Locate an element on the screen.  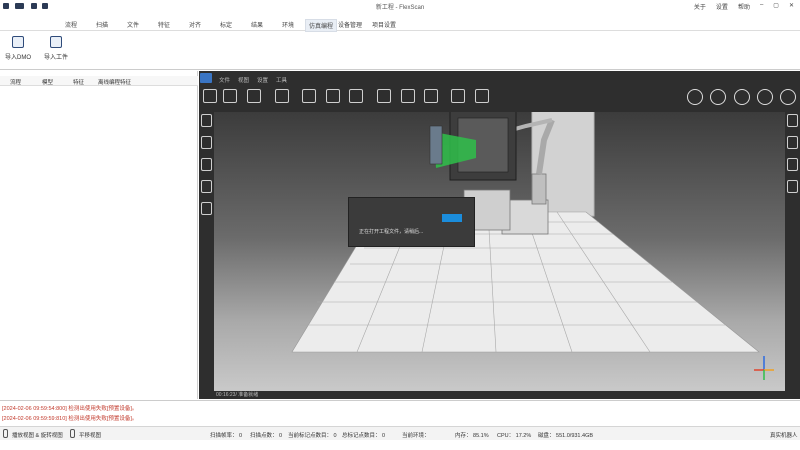
open-icon is located at coordinates (230, 96).